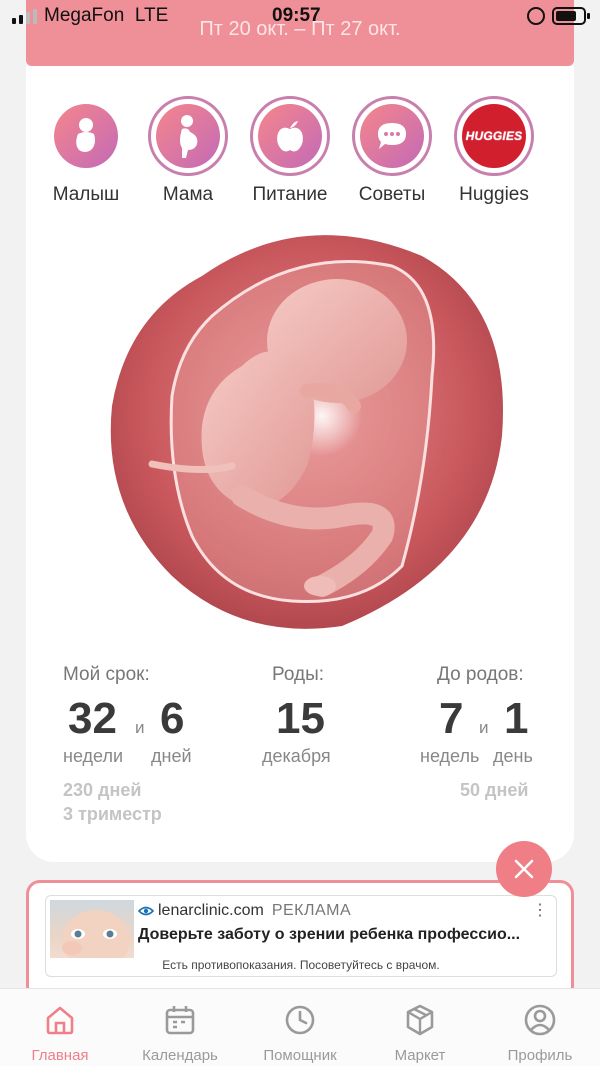 This screenshot has height=1066, width=600. Describe the element at coordinates (106, 15) in the screenshot. I see `carrier-name: MegaFon LTE` at that location.